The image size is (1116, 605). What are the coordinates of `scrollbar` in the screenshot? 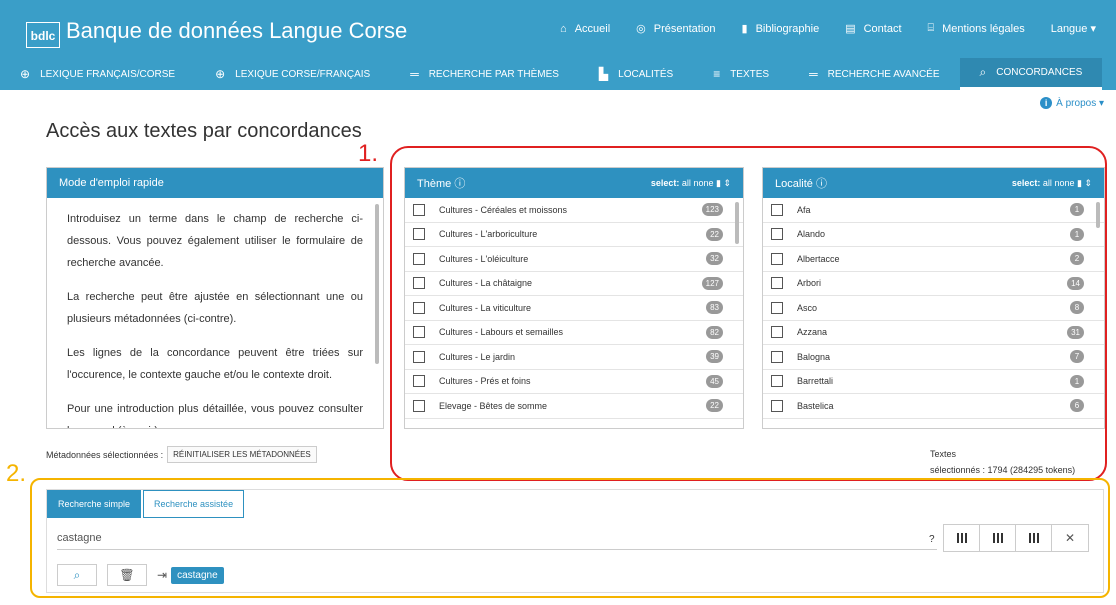 It's located at (377, 284).